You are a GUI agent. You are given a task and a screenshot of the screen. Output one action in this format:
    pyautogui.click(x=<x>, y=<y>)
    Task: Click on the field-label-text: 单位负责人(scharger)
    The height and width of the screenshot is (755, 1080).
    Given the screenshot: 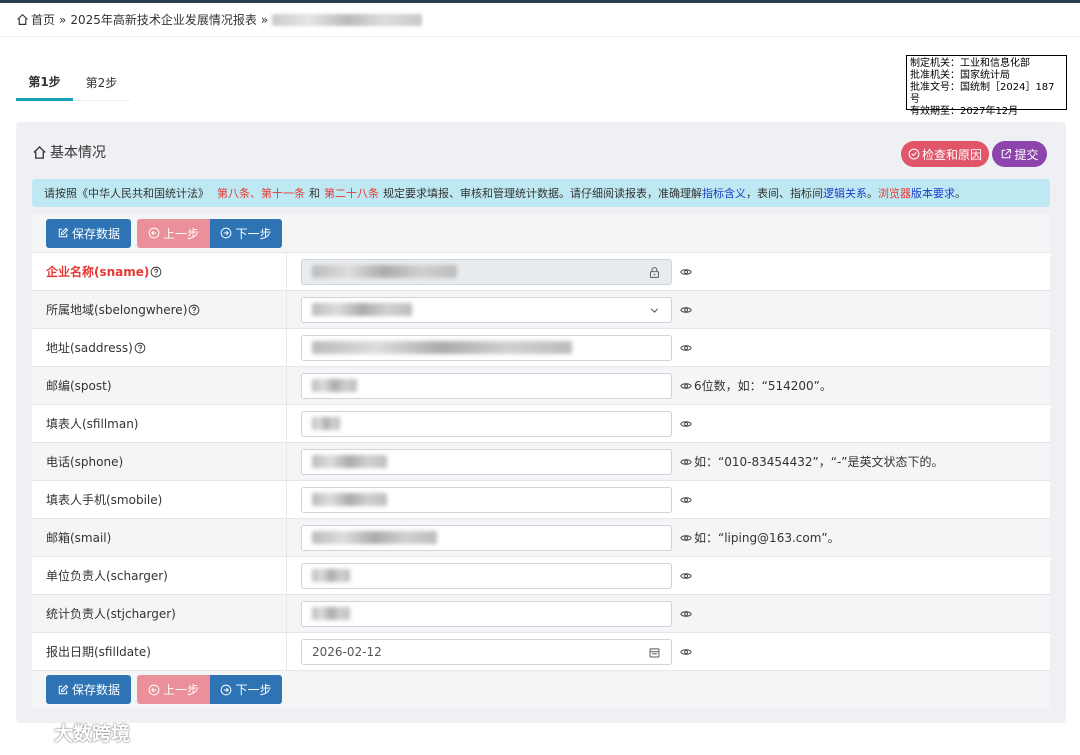 What is the action you would take?
    pyautogui.click(x=107, y=576)
    